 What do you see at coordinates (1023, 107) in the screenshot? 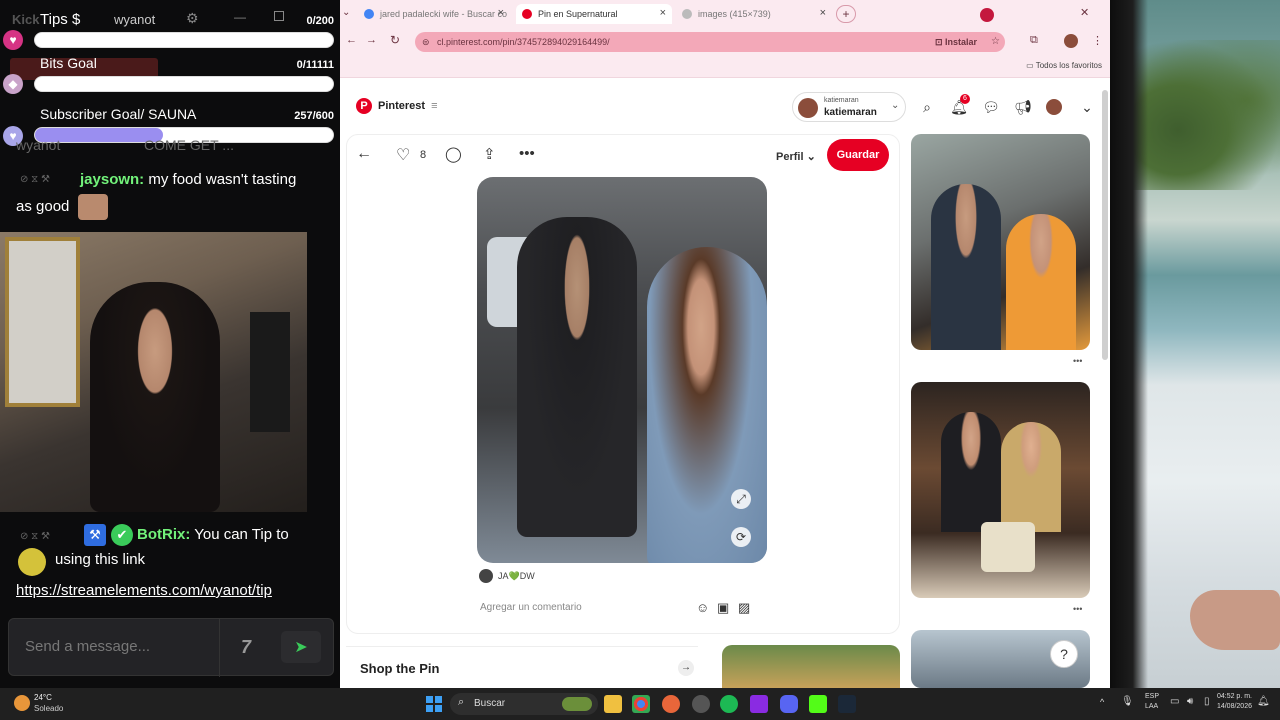
I see `updates-icon: 📢︎` at bounding box center [1023, 107].